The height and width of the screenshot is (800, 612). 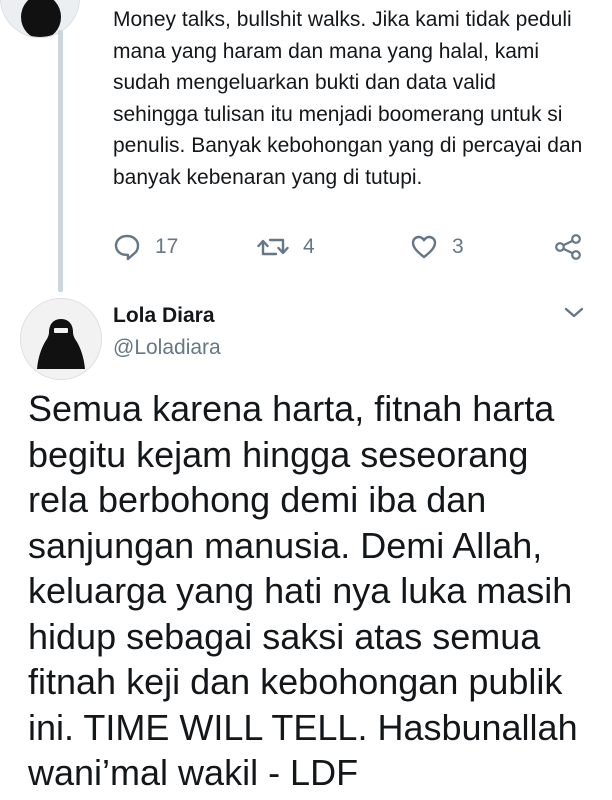 What do you see at coordinates (164, 316) in the screenshot?
I see `author-name: Lola Diara` at bounding box center [164, 316].